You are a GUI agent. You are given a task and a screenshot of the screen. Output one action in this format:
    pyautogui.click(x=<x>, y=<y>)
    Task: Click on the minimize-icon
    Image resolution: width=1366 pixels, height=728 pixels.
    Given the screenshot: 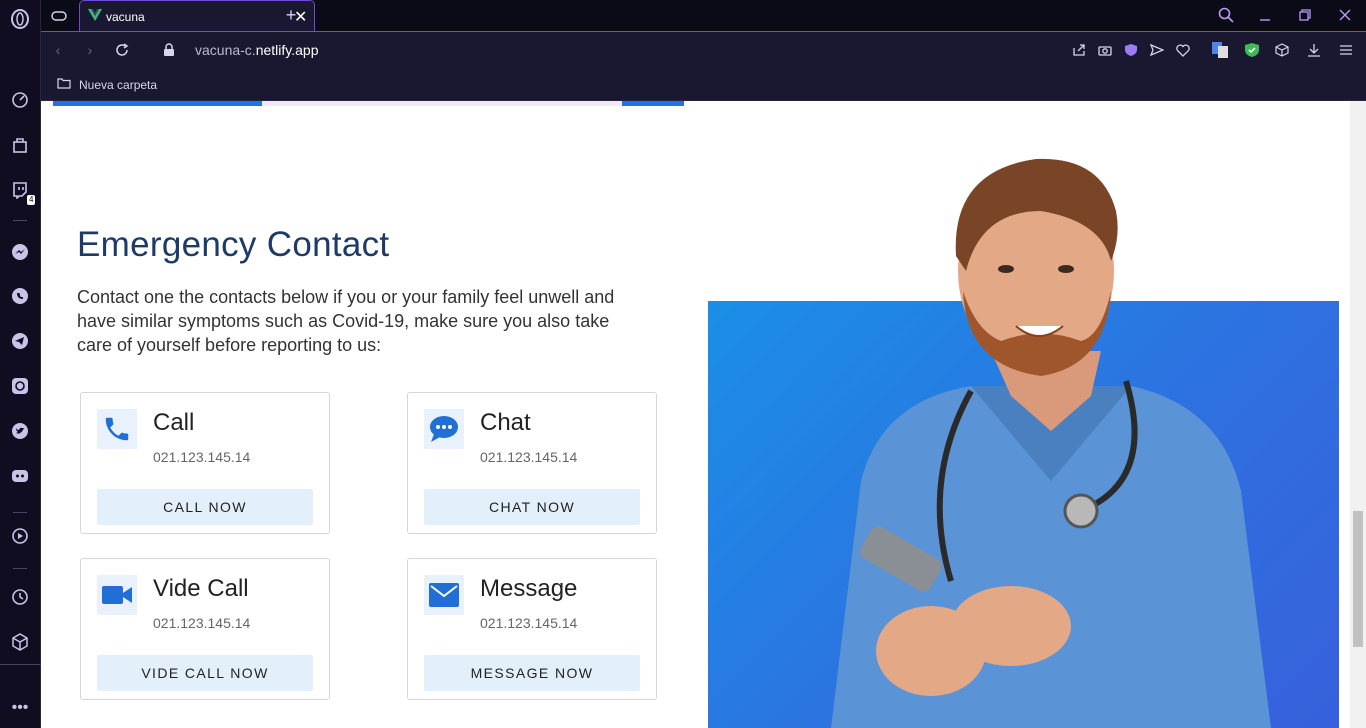 What is the action you would take?
    pyautogui.click(x=1265, y=15)
    